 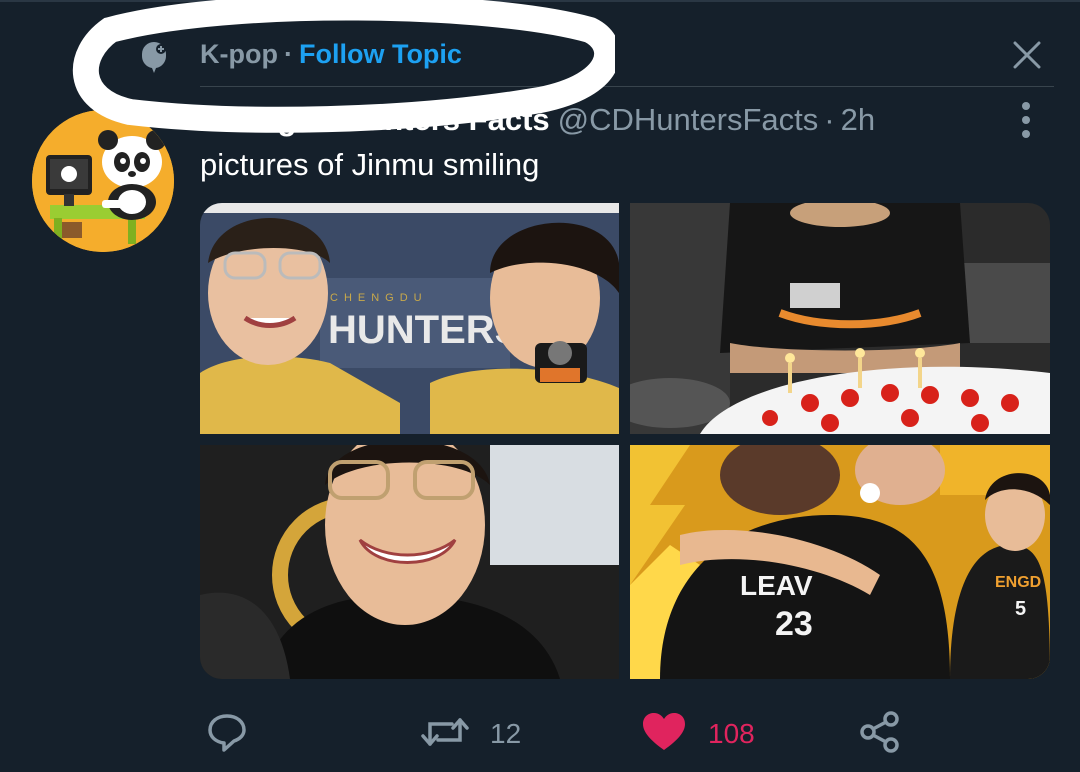 I want to click on divider, so click(x=627, y=86).